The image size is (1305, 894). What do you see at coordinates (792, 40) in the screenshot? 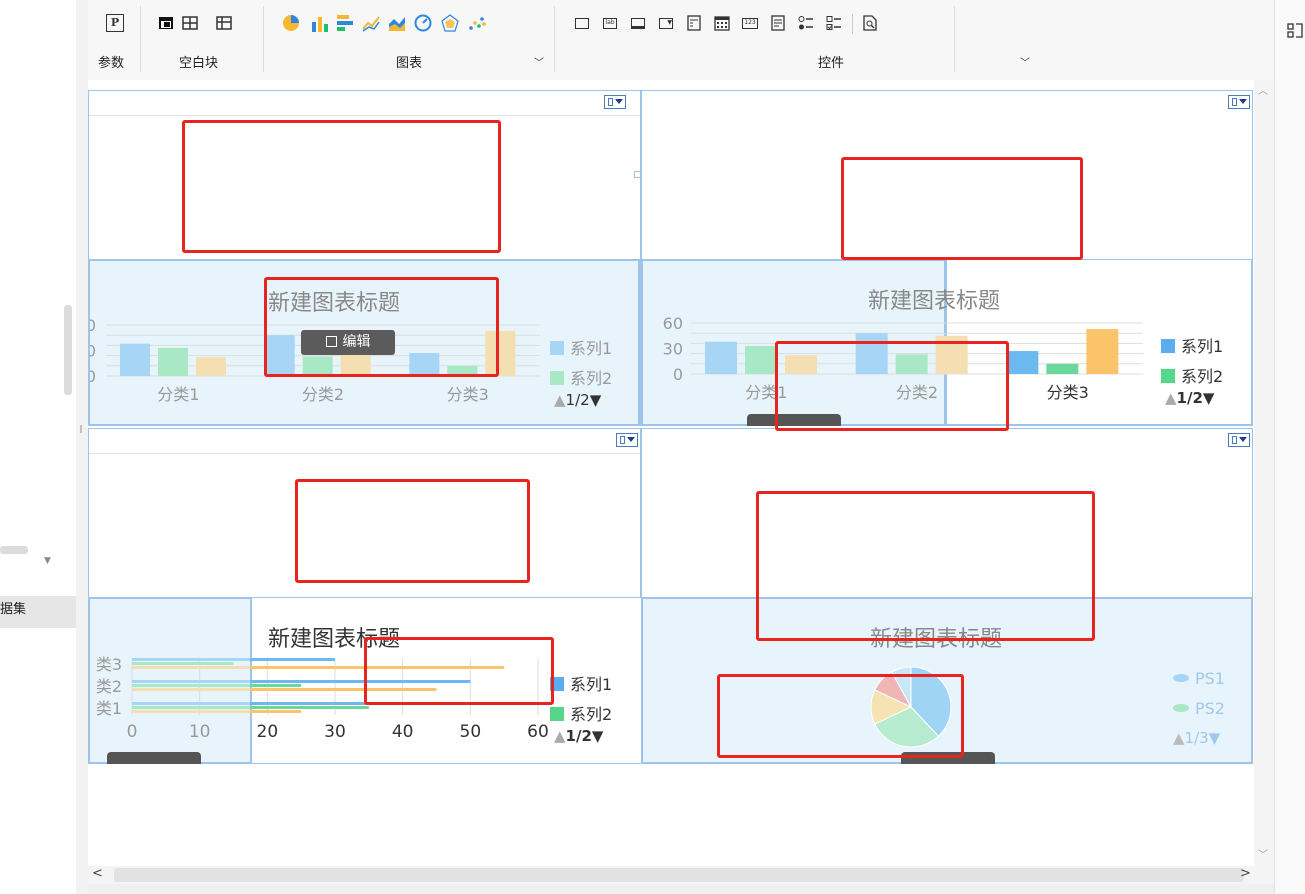
I see `control-group: lab ▼ 123 控件 ﹀` at bounding box center [792, 40].